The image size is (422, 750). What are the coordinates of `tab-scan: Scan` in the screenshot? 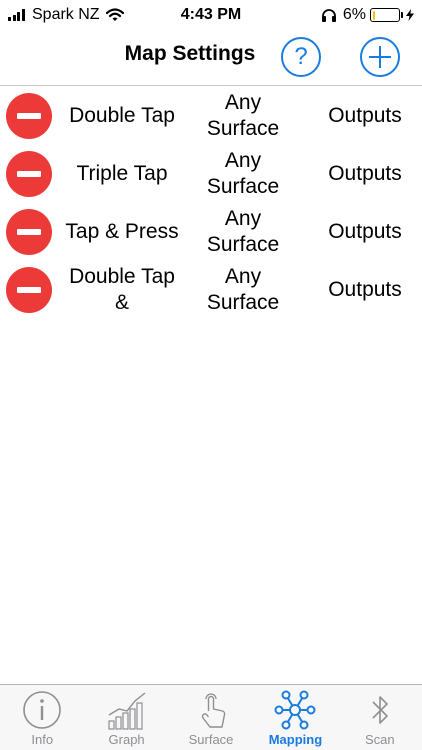 It's located at (380, 717).